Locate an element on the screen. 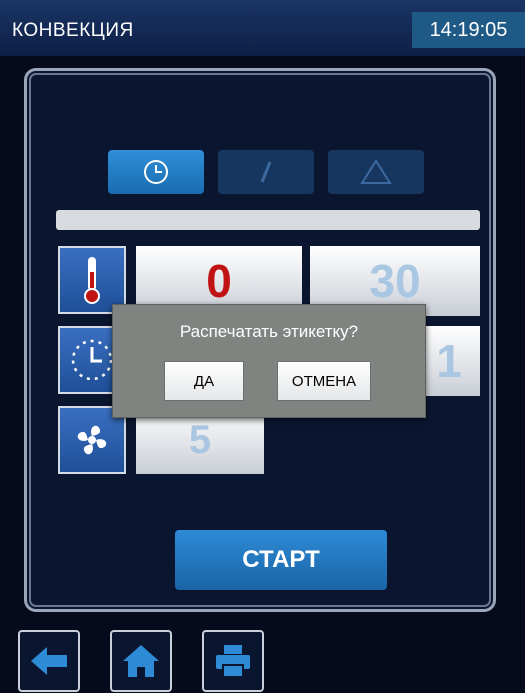 The image size is (525, 693). current-temperature-text: 0 is located at coordinates (219, 281).